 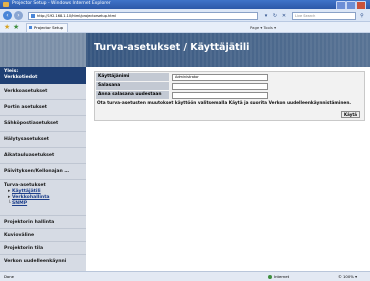 What do you see at coordinates (220, 86) in the screenshot?
I see `password-input` at bounding box center [220, 86].